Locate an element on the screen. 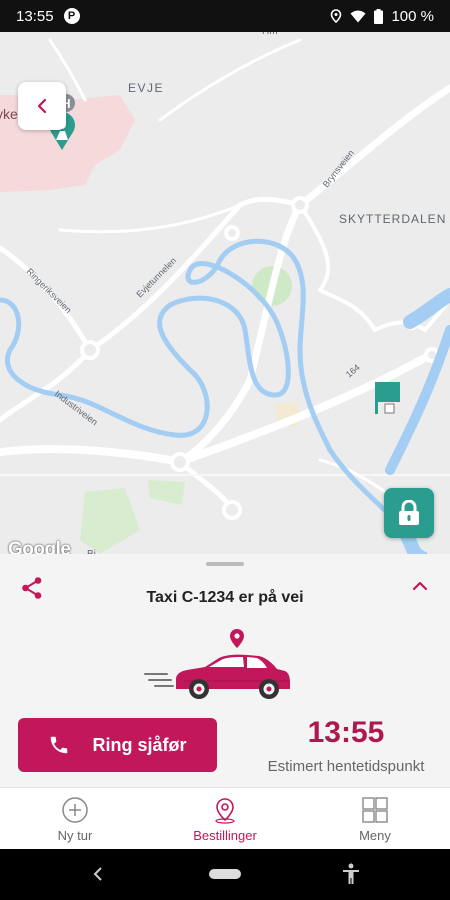 The height and width of the screenshot is (900, 450). bottom-navigation: Ny tur Bestillinger Meny is located at coordinates (225, 818).